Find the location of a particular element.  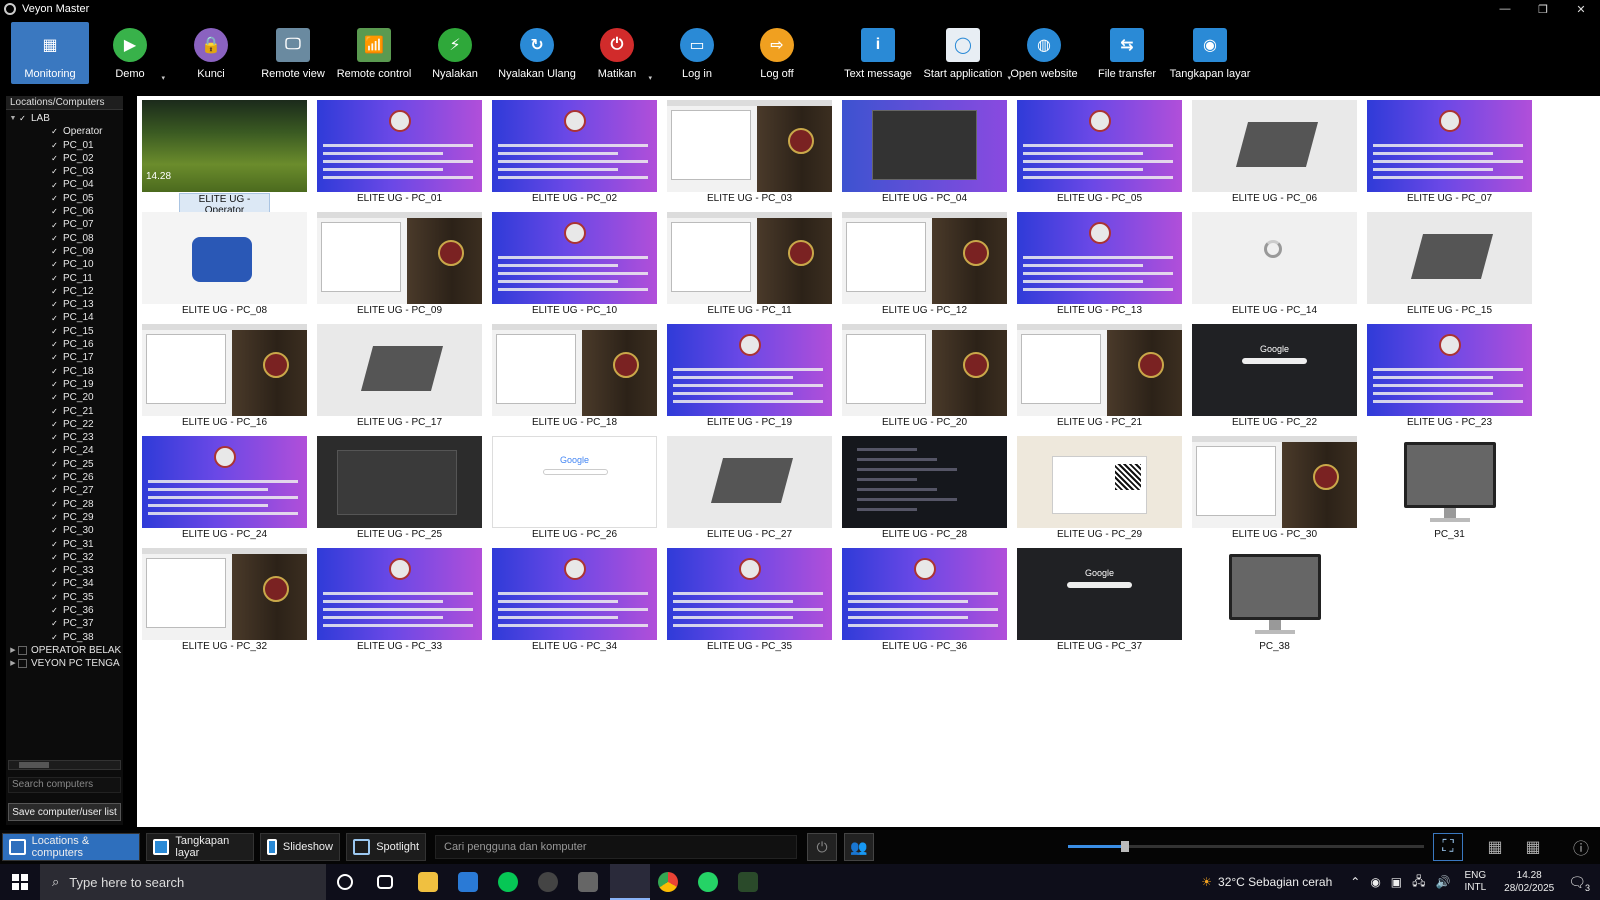

computer-tile: ELITE UG - PC_02 is located at coordinates (574, 155).